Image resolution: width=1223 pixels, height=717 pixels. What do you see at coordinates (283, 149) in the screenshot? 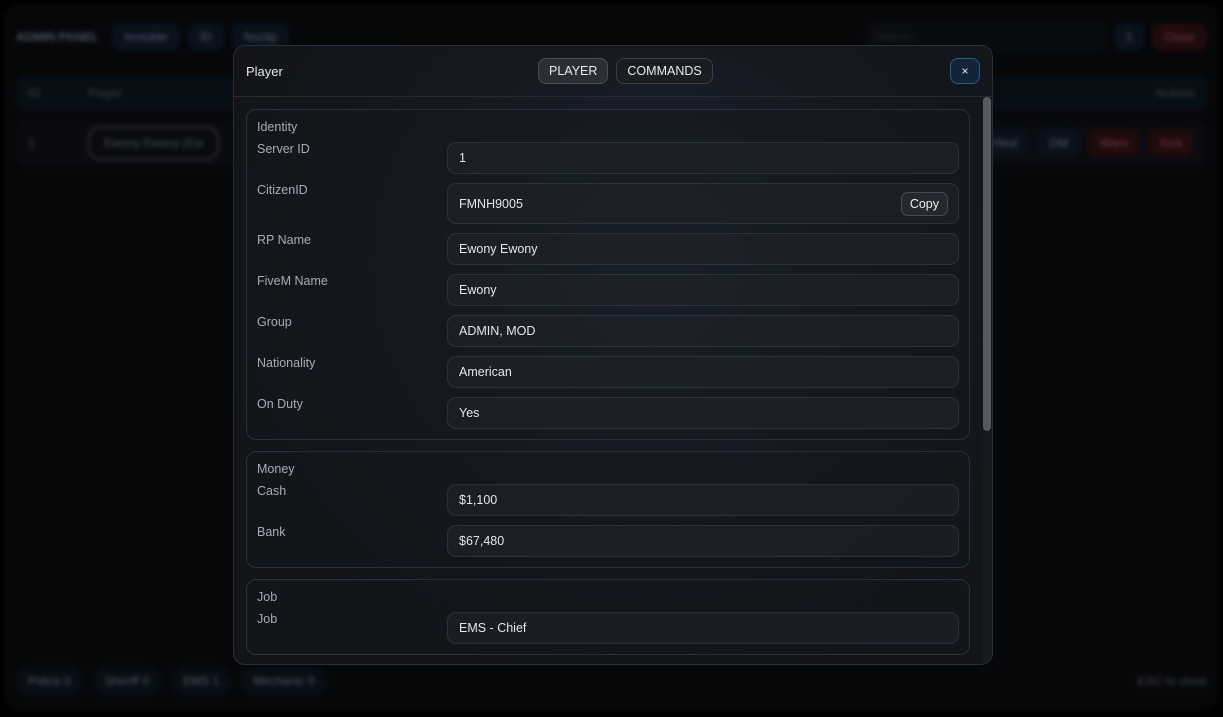
I see `field-label: Server ID` at bounding box center [283, 149].